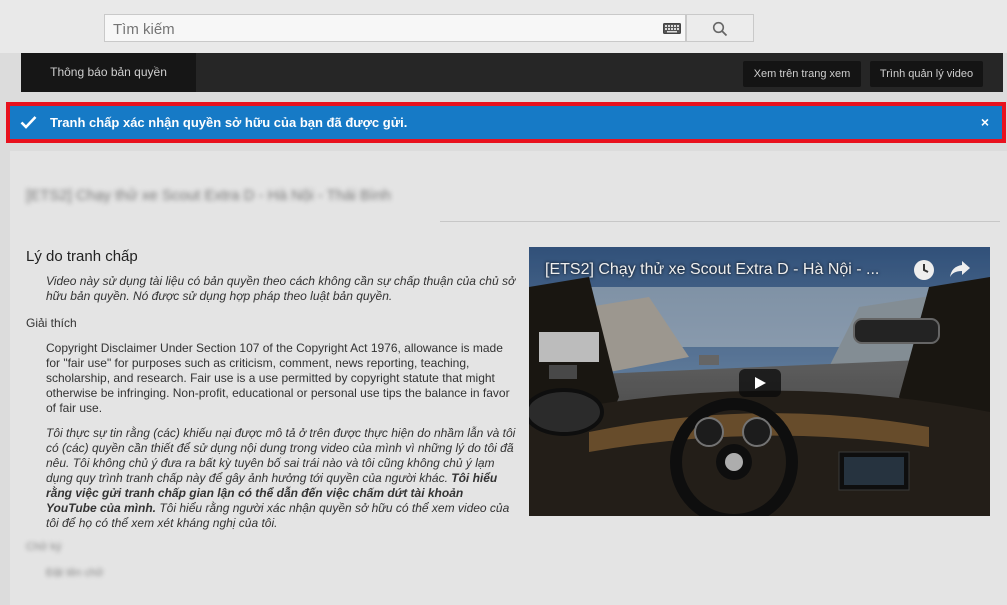 The image size is (1007, 605). Describe the element at coordinates (108, 72) in the screenshot. I see `tab-copyright-notice: Thông báo bản quyền` at that location.